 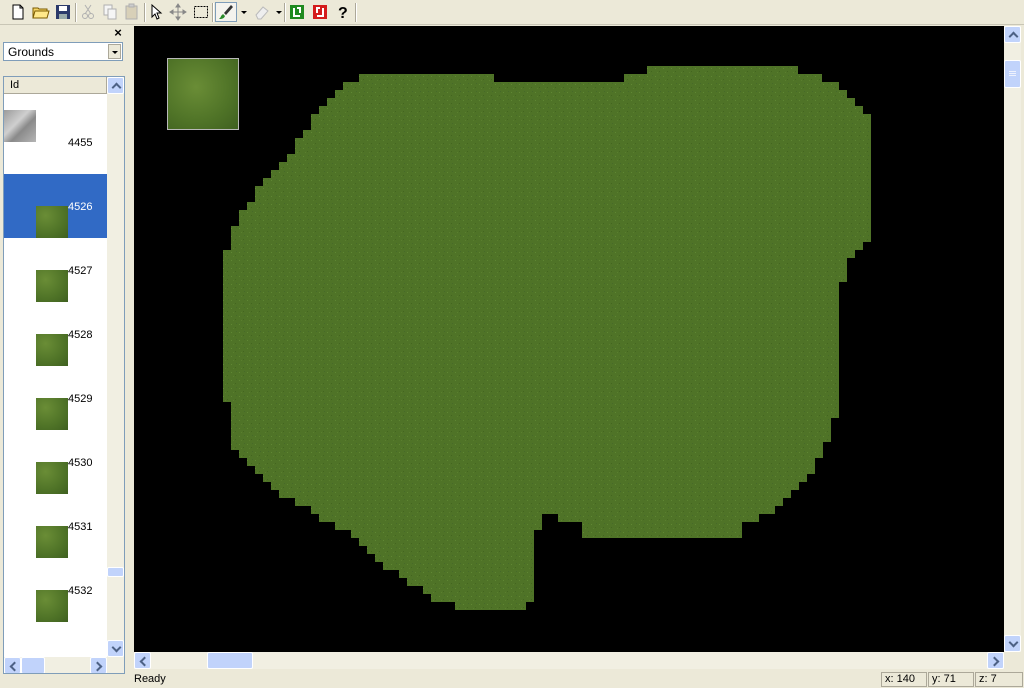 I want to click on category-select: Grounds, so click(x=63, y=51).